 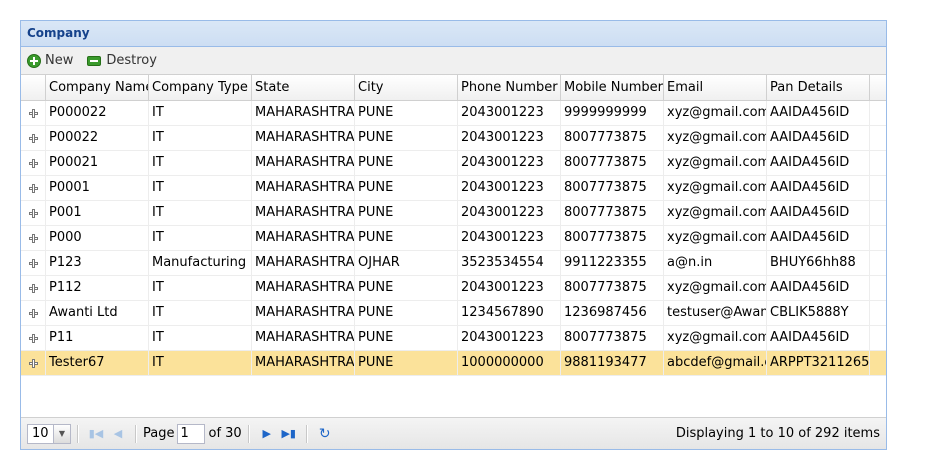 What do you see at coordinates (200, 87) in the screenshot?
I see `column-header: Company Type` at bounding box center [200, 87].